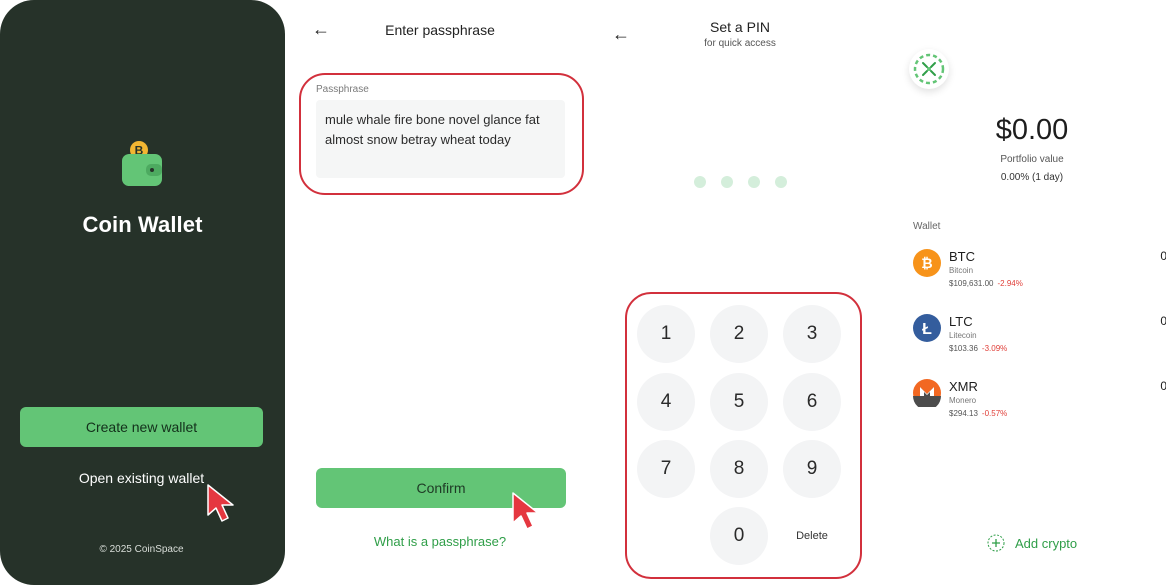 The image size is (1166, 585). Describe the element at coordinates (962, 256) in the screenshot. I see `coin-symbol: BTC` at that location.